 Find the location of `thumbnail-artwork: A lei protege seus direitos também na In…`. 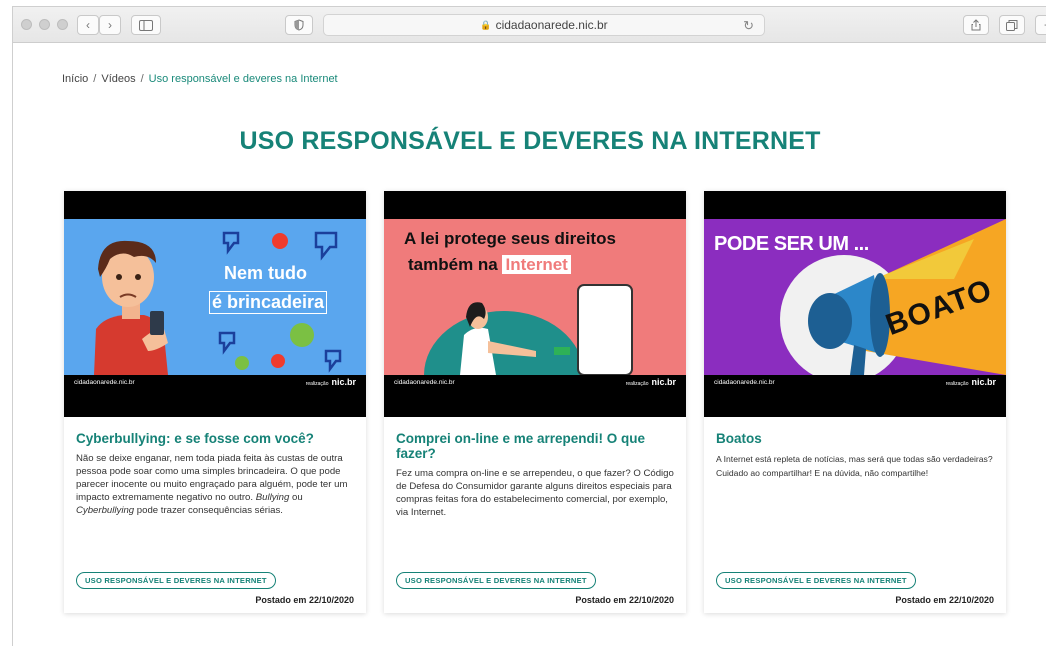

thumbnail-artwork: A lei protege seus direitos também na In… is located at coordinates (535, 297).